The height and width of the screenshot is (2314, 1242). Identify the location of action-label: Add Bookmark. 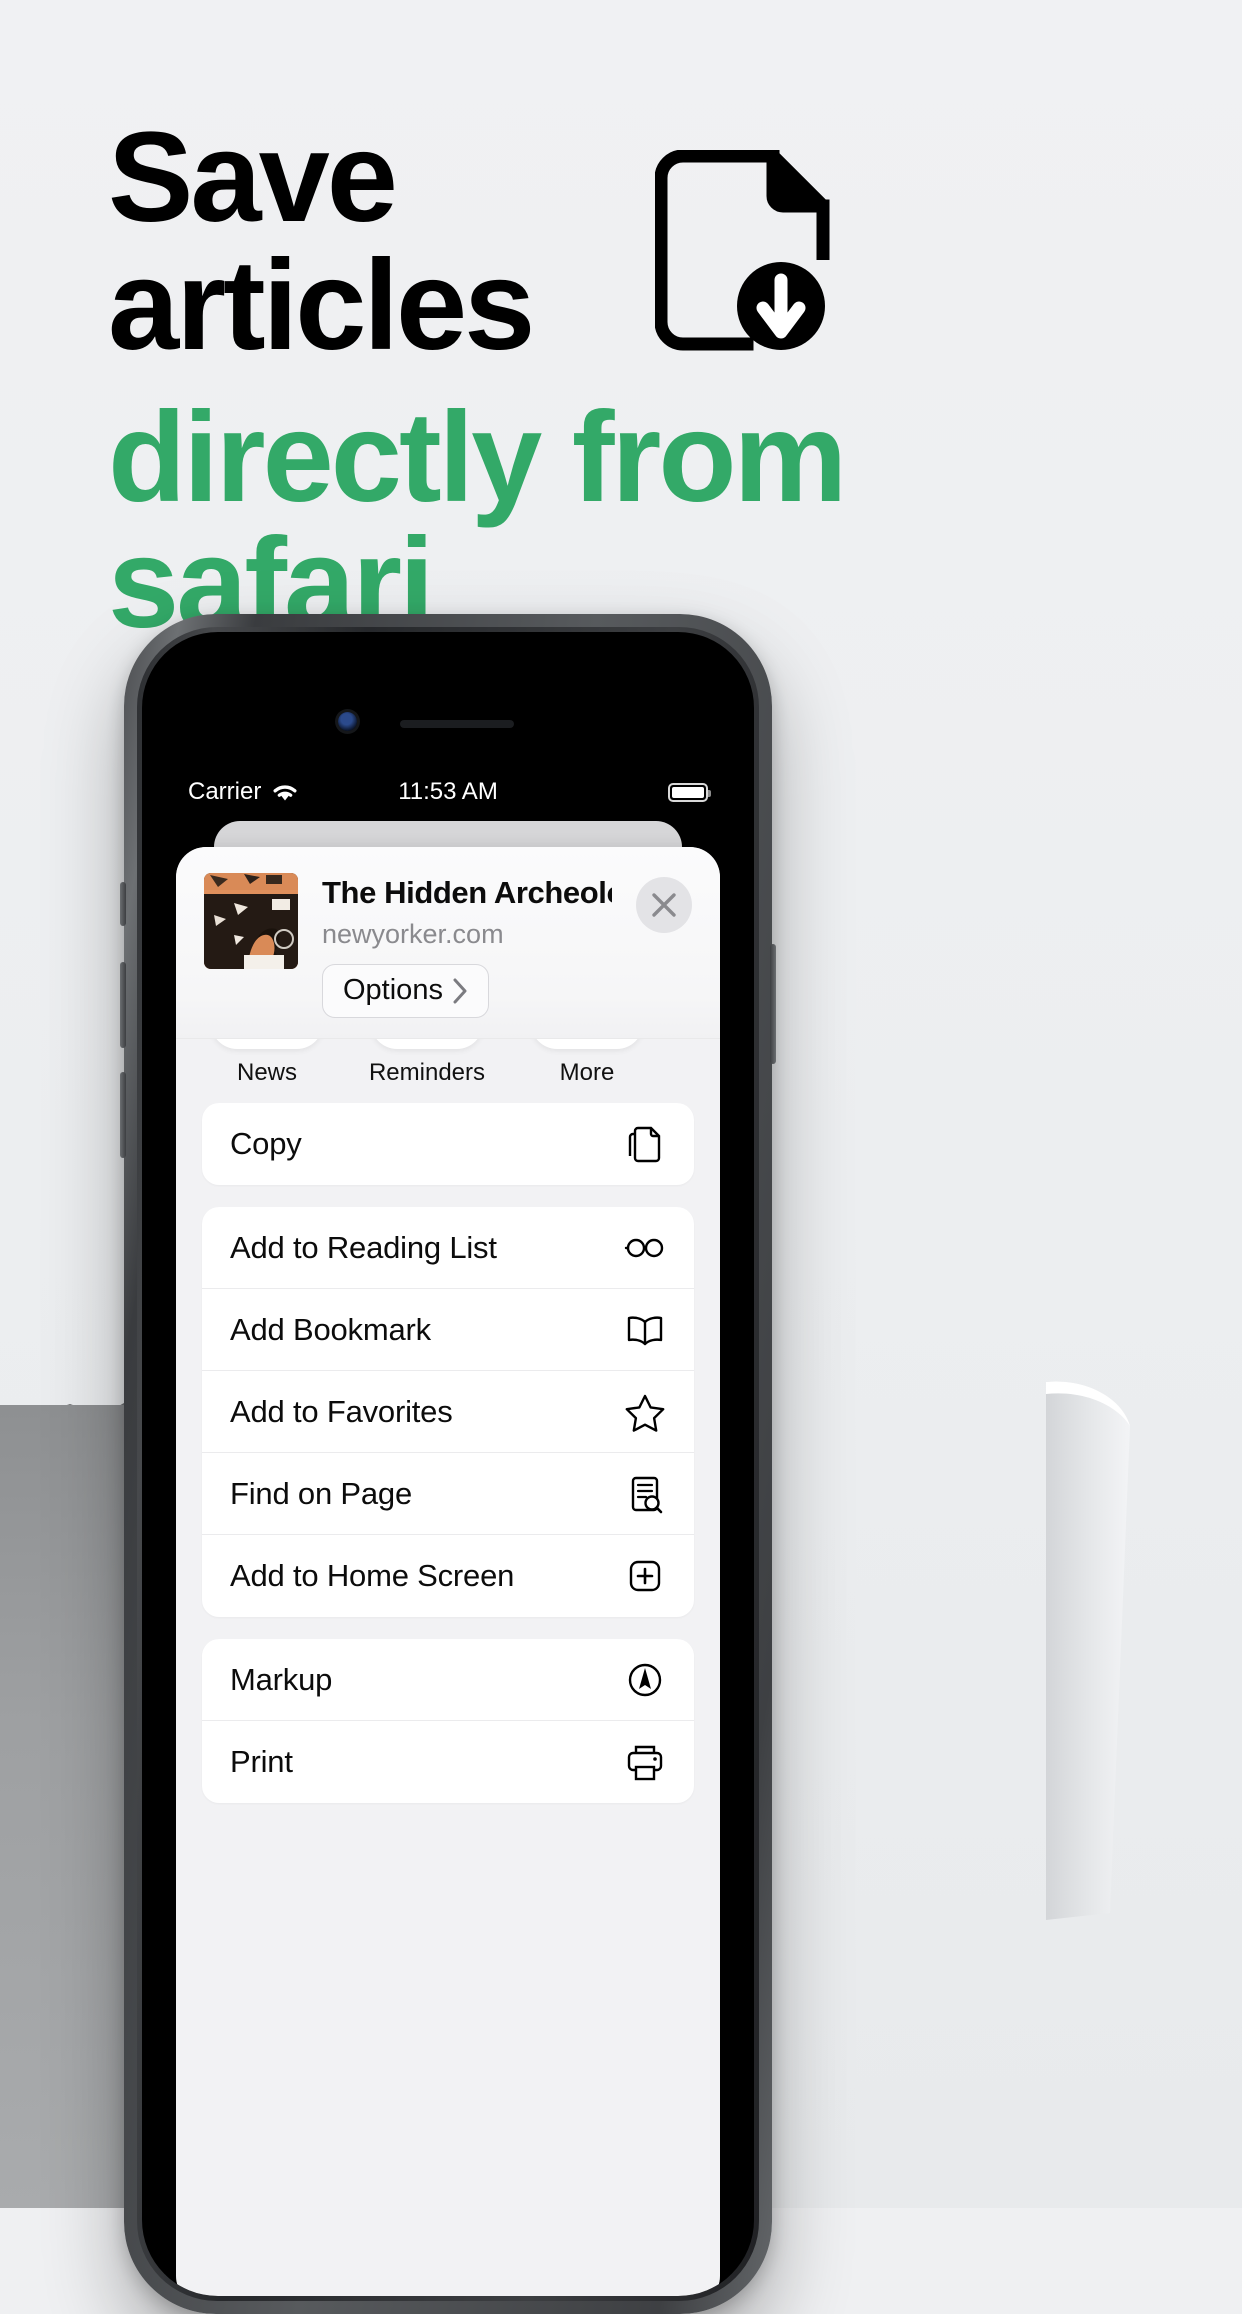
(330, 1329).